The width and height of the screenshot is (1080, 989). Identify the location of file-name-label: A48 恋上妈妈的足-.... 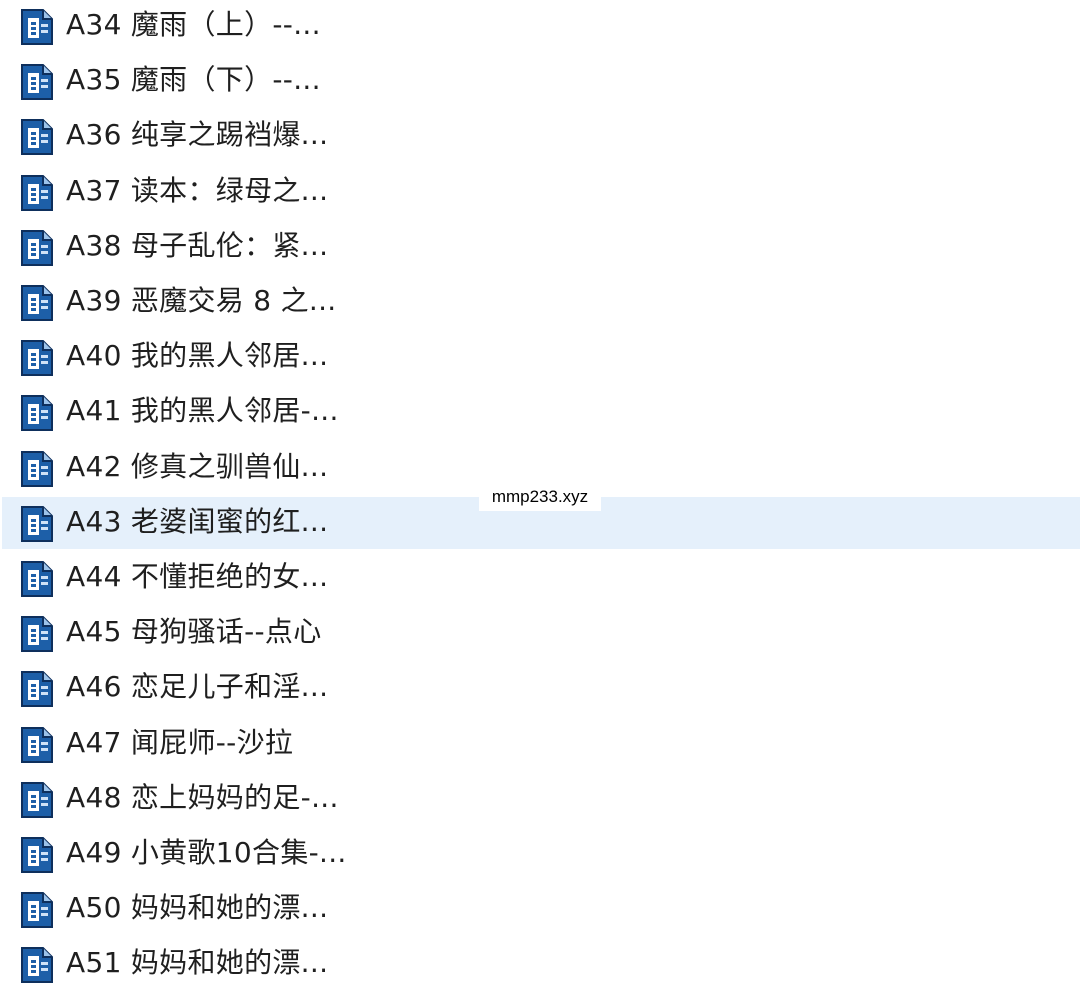
(202, 797).